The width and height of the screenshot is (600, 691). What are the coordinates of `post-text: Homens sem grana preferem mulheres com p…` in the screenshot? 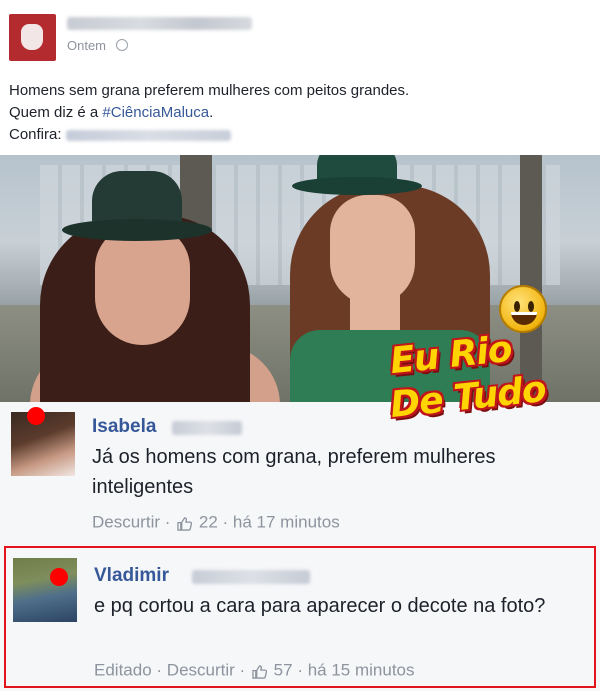 It's located at (209, 113).